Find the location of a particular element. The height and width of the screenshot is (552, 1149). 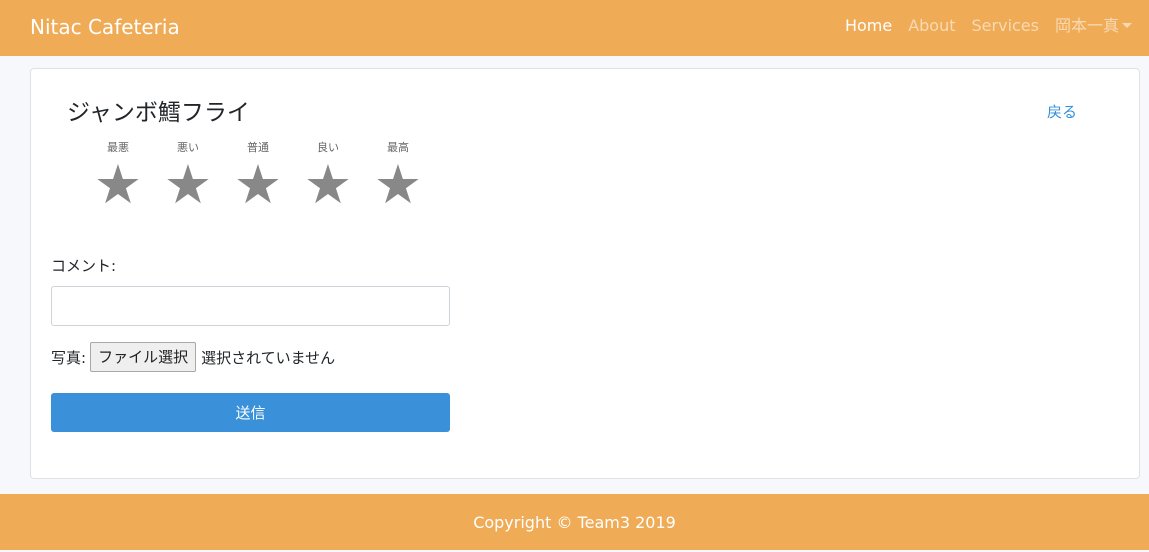

comment-label: コメント: is located at coordinates (84, 266).